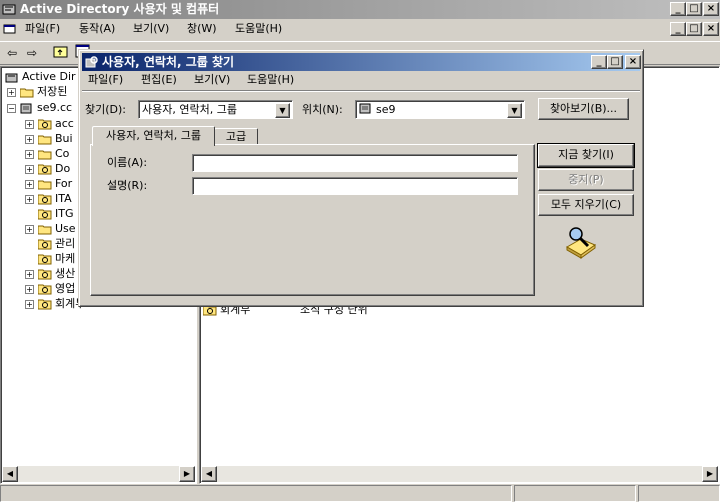  Describe the element at coordinates (11, 108) in the screenshot. I see `collapse-icon: −` at that location.